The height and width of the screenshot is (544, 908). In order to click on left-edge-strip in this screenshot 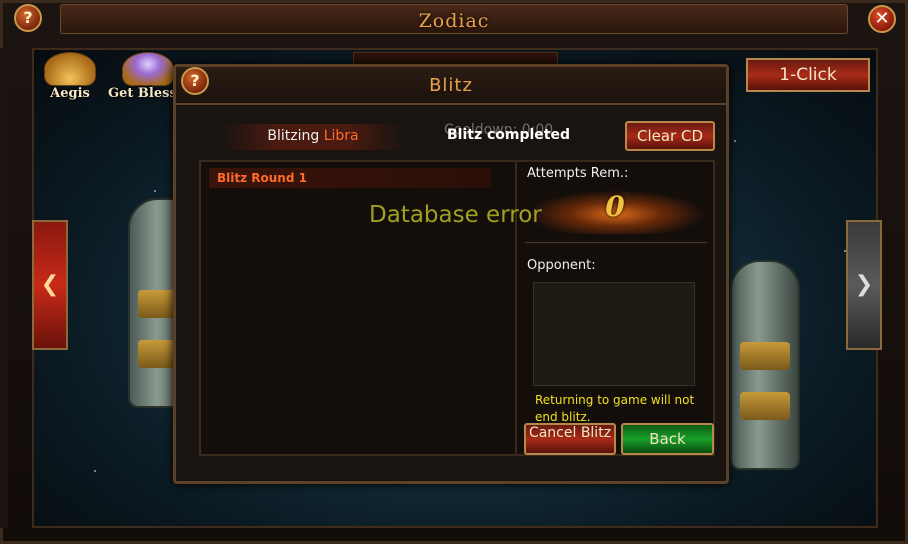, I will do `click(4, 288)`.